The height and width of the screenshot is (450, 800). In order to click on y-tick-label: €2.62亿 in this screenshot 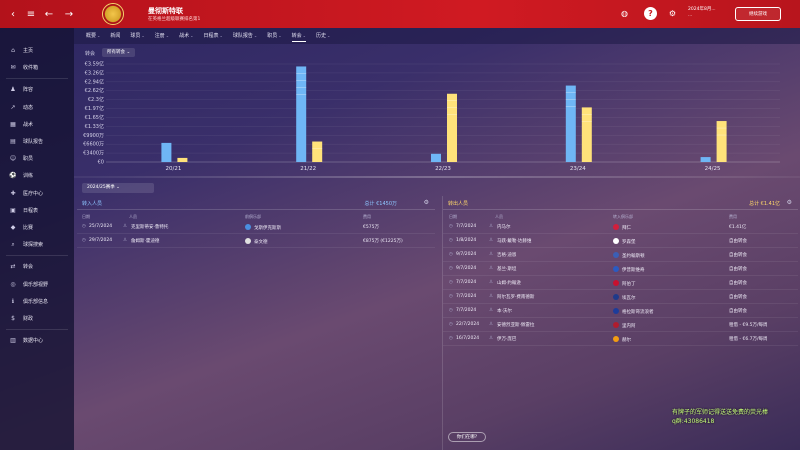, I will do `click(94, 90)`.